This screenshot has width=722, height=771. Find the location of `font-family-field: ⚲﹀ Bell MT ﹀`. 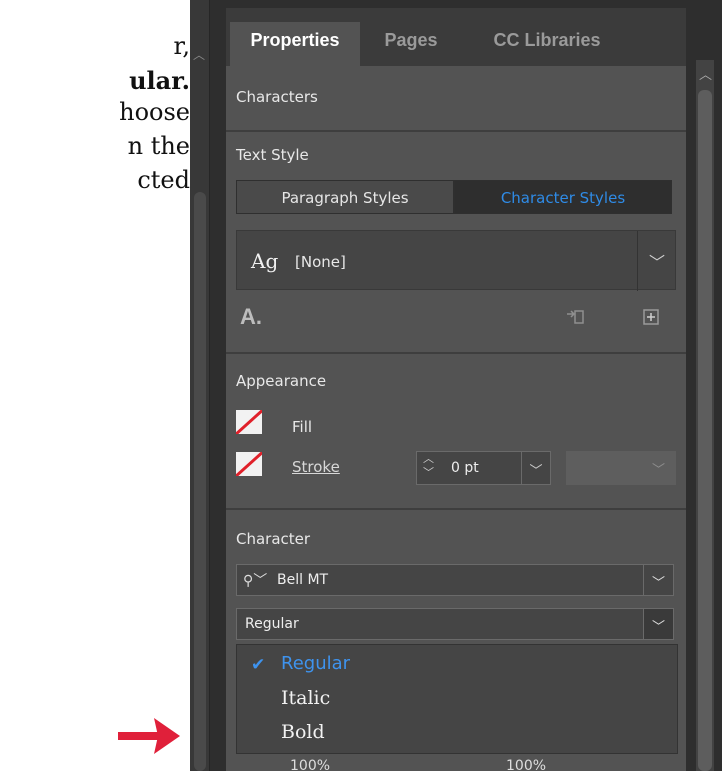

font-family-field: ⚲﹀ Bell MT ﹀ is located at coordinates (455, 580).